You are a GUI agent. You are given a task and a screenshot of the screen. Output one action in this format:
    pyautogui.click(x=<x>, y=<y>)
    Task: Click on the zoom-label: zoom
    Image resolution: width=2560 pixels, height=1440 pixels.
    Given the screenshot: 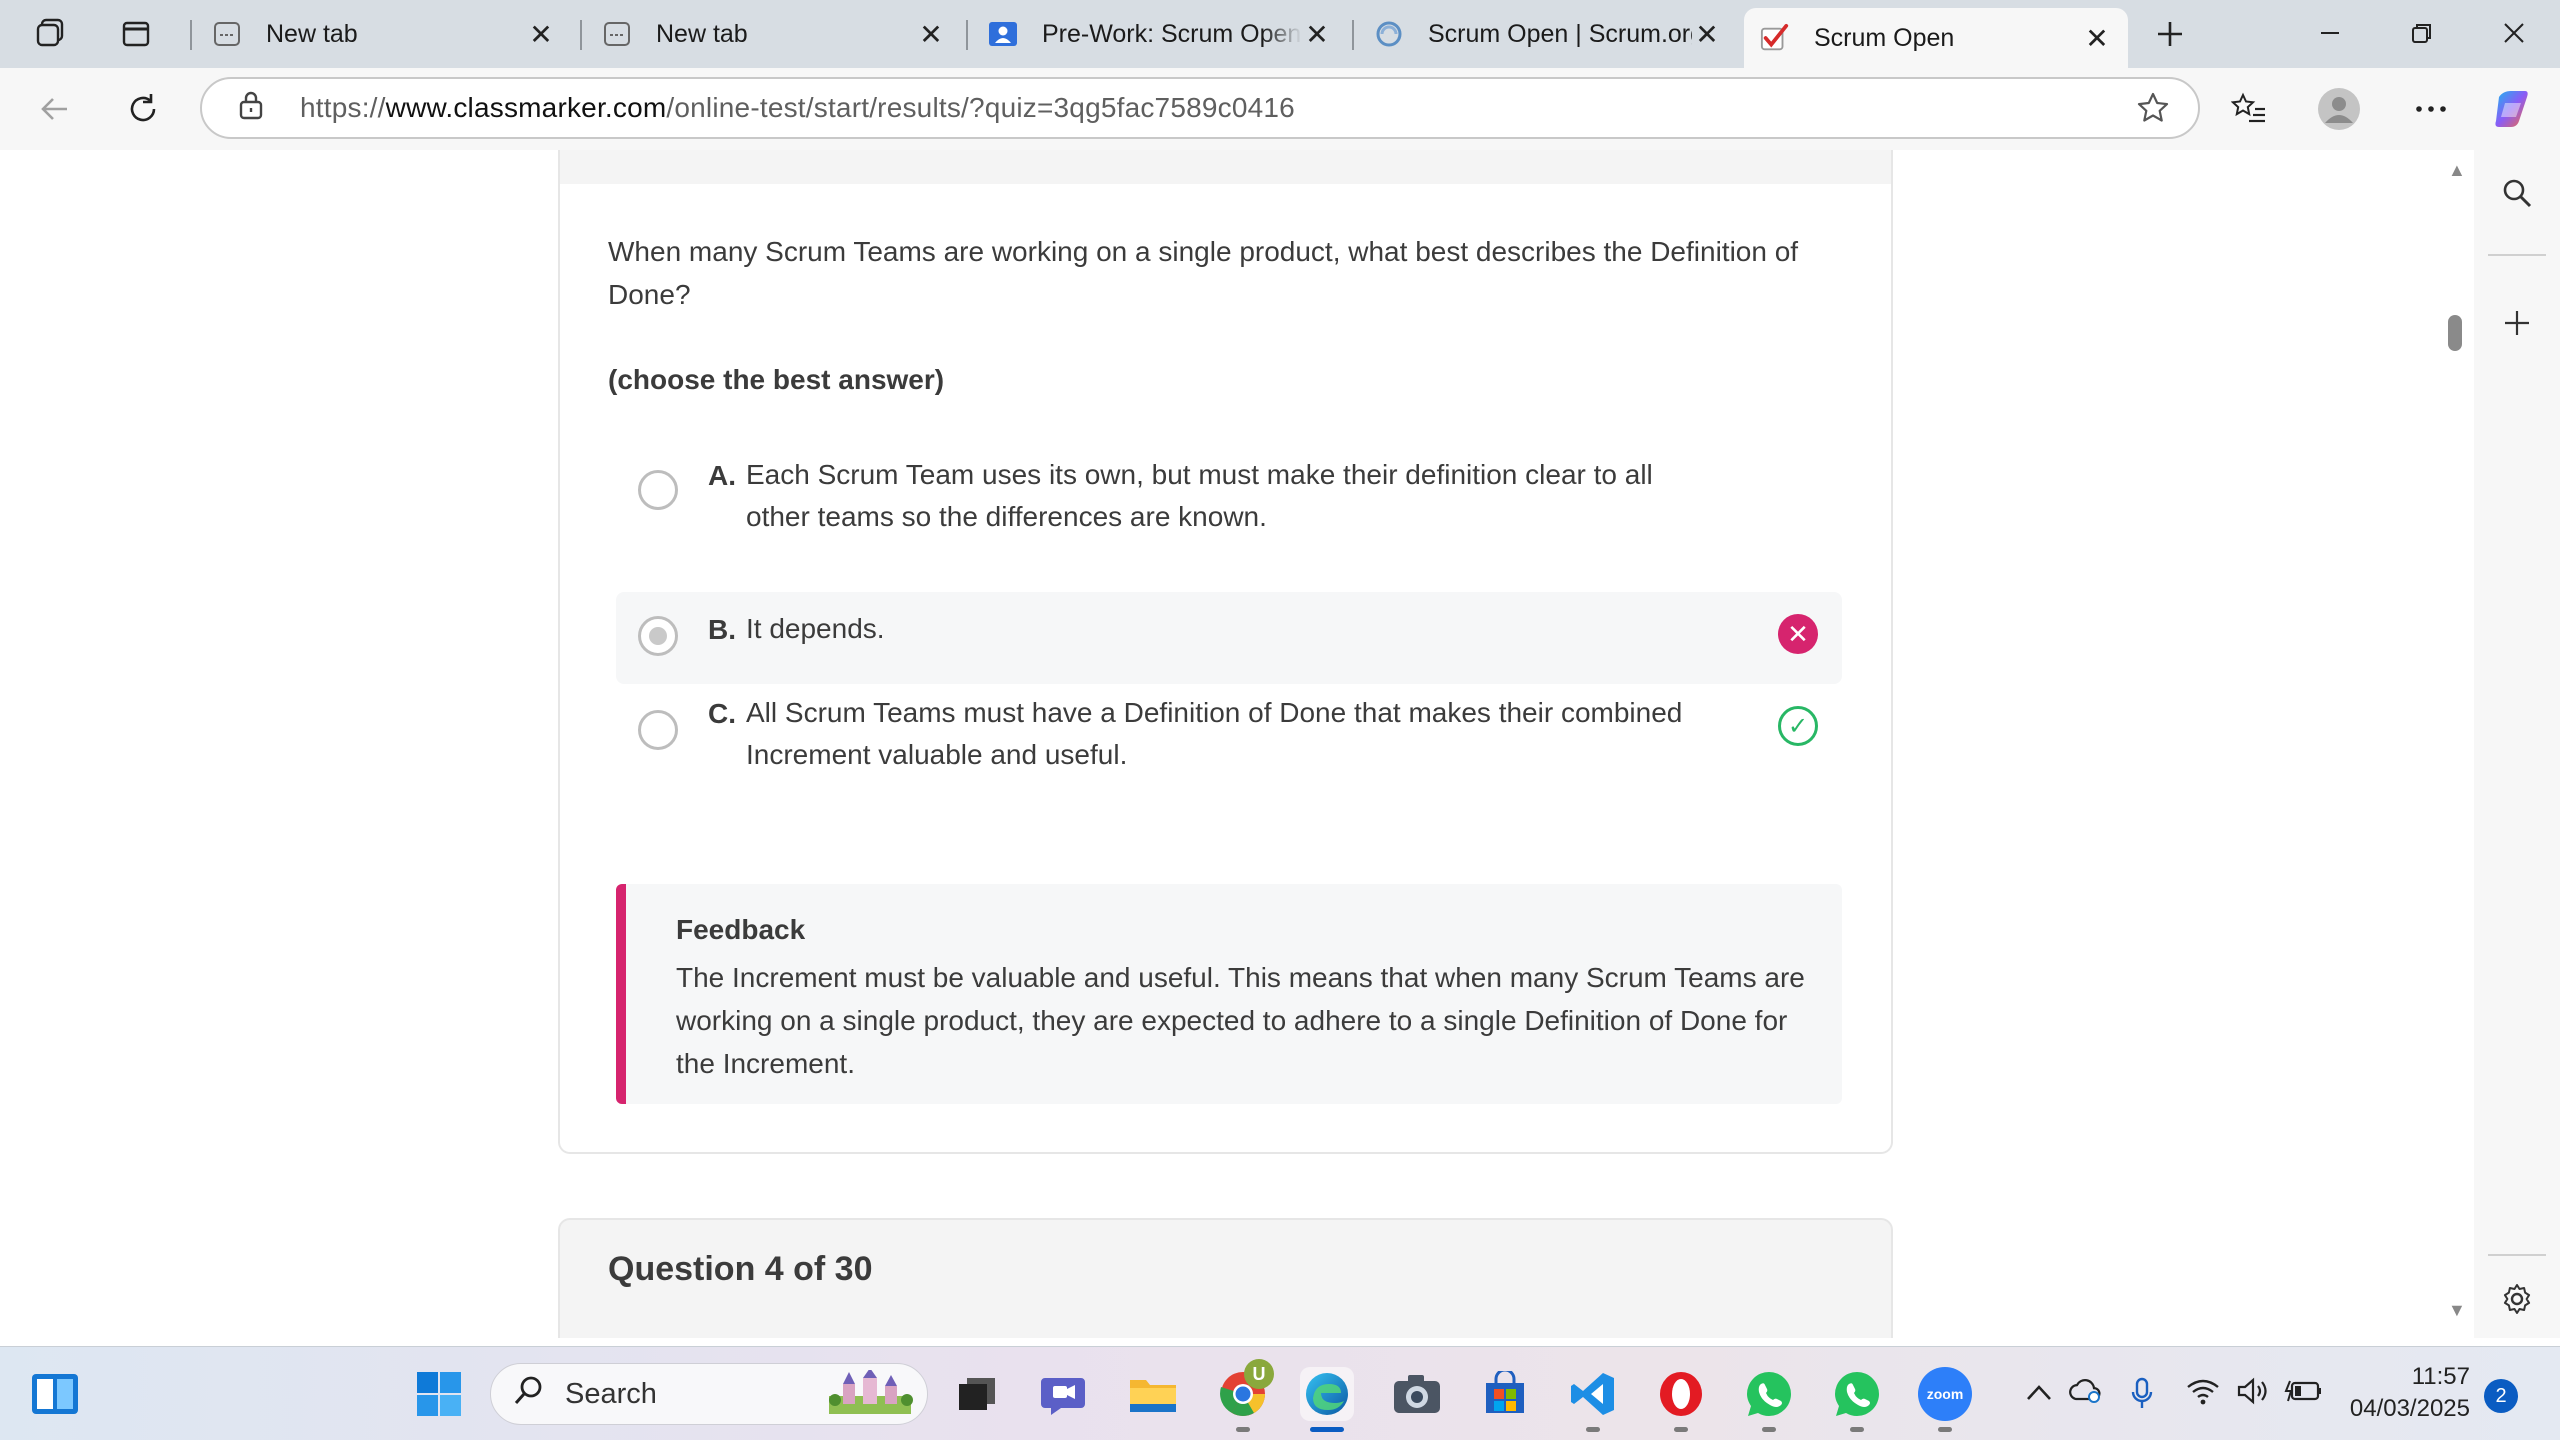 What is the action you would take?
    pyautogui.click(x=1945, y=1394)
    